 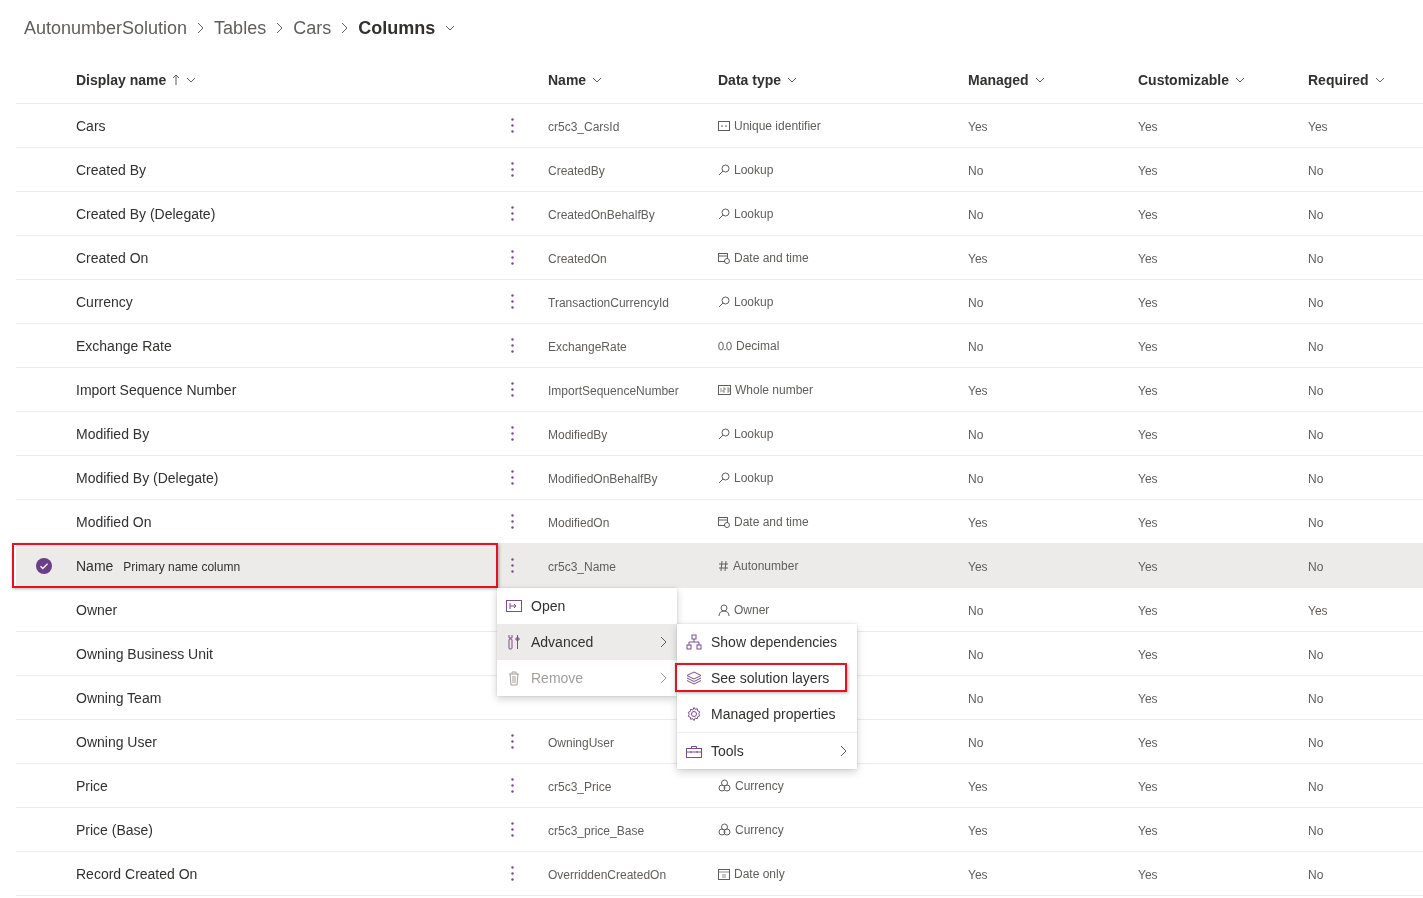 I want to click on logical-name: ModifiedBy, so click(x=578, y=434).